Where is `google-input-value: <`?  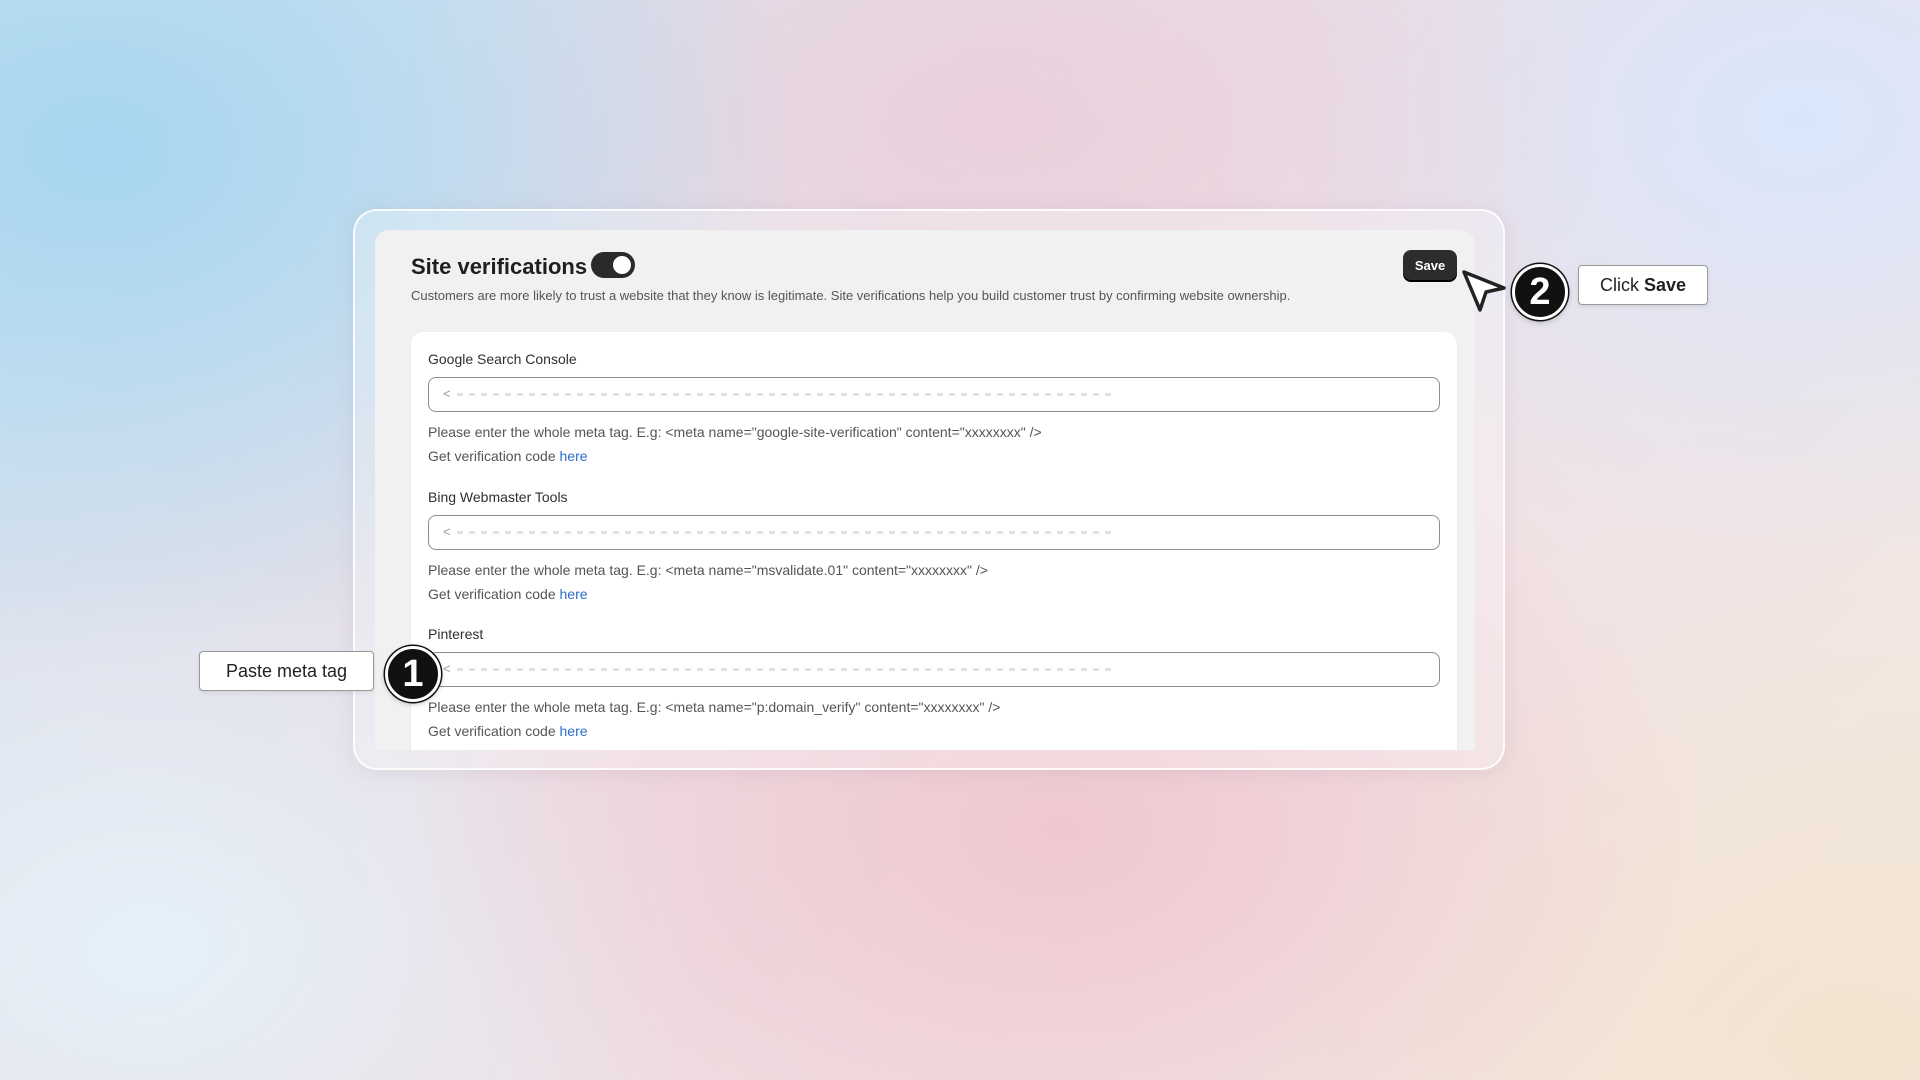 google-input-value: < is located at coordinates (447, 393).